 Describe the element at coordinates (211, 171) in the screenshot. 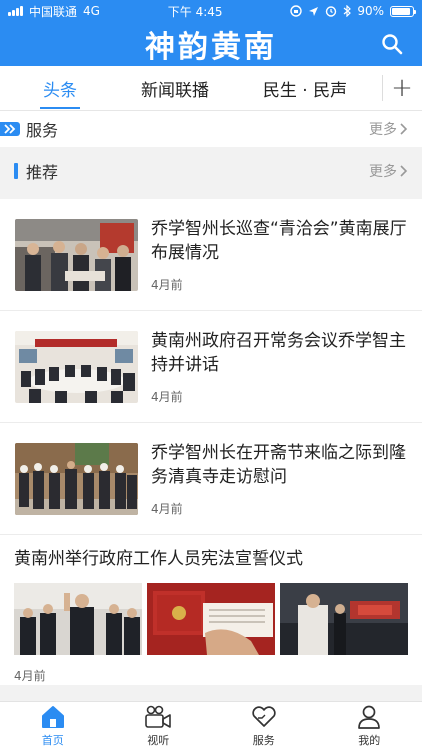

I see `recommend-section-header: 推荐 更多` at that location.